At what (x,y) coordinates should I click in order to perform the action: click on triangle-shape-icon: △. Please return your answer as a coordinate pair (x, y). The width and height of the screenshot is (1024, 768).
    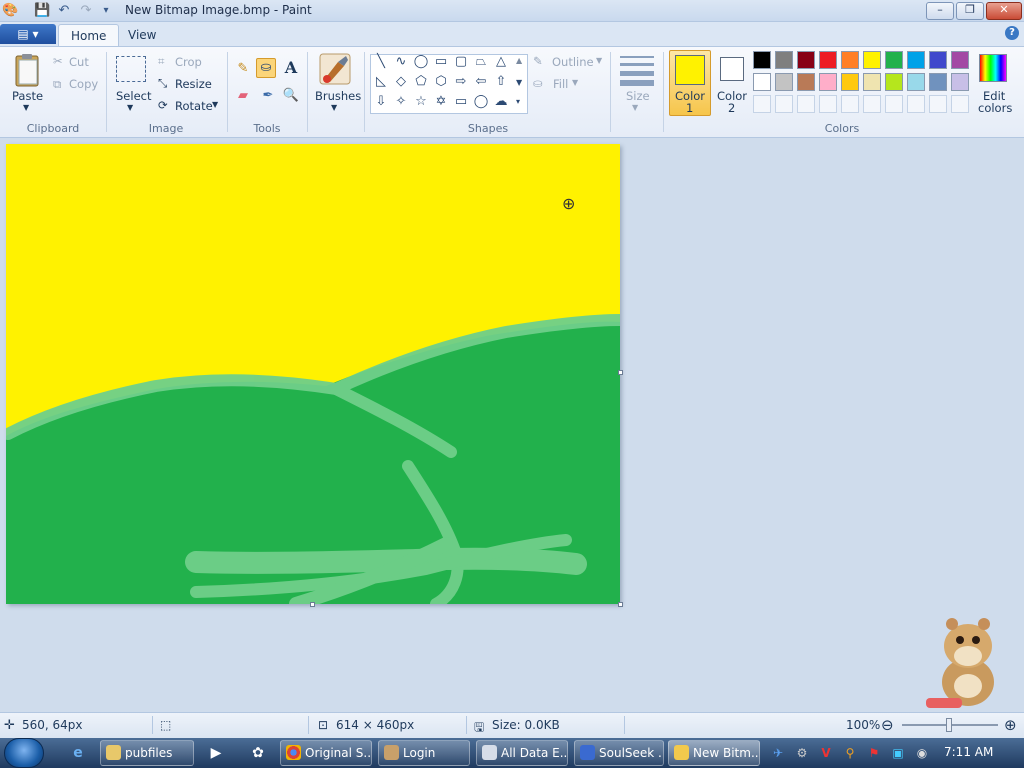
    Looking at the image, I should click on (501, 62).